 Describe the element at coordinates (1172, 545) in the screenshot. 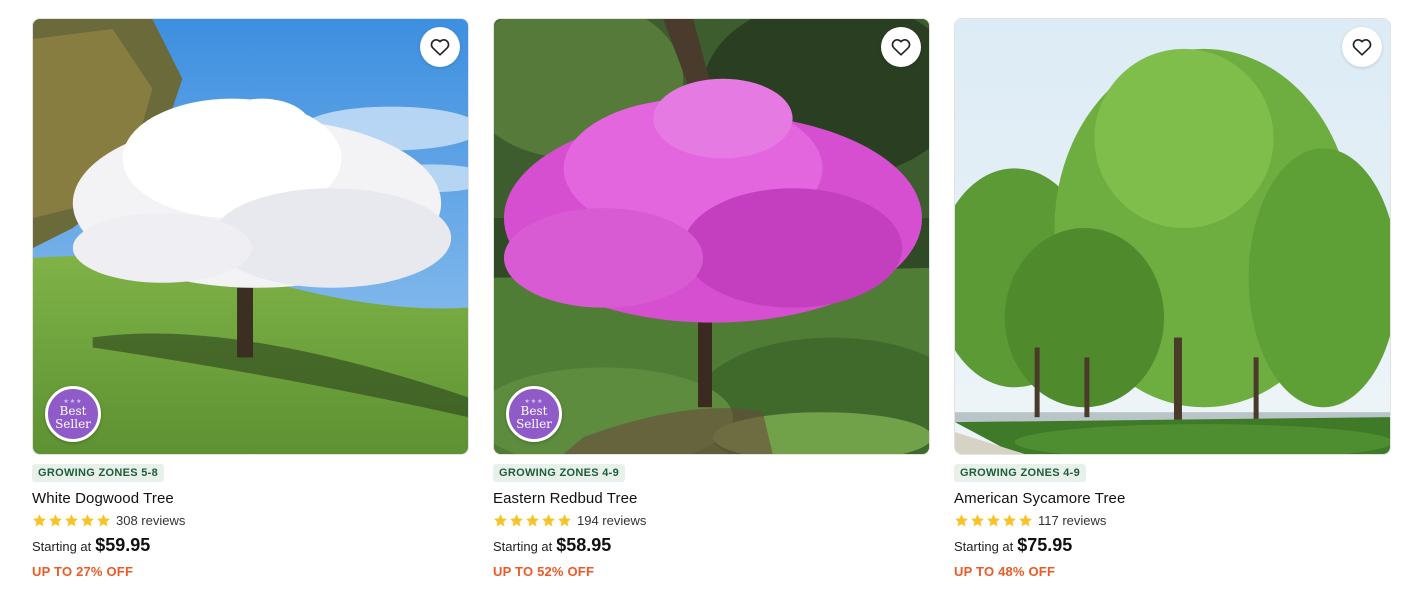

I see `price-row: Starting at $75.95` at that location.